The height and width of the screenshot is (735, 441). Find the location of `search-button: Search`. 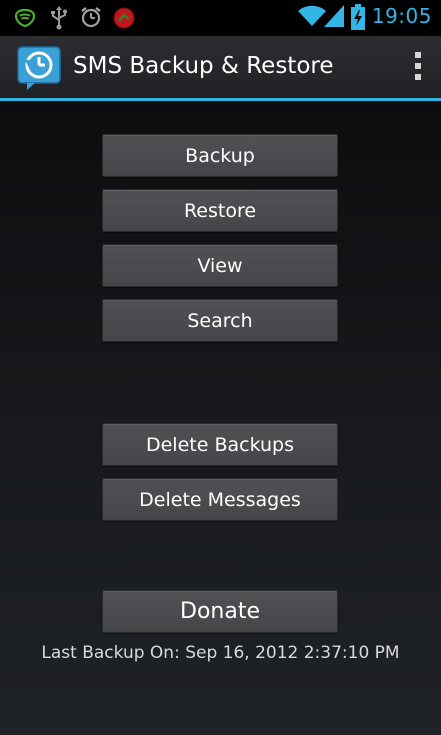

search-button: Search is located at coordinates (220, 320).